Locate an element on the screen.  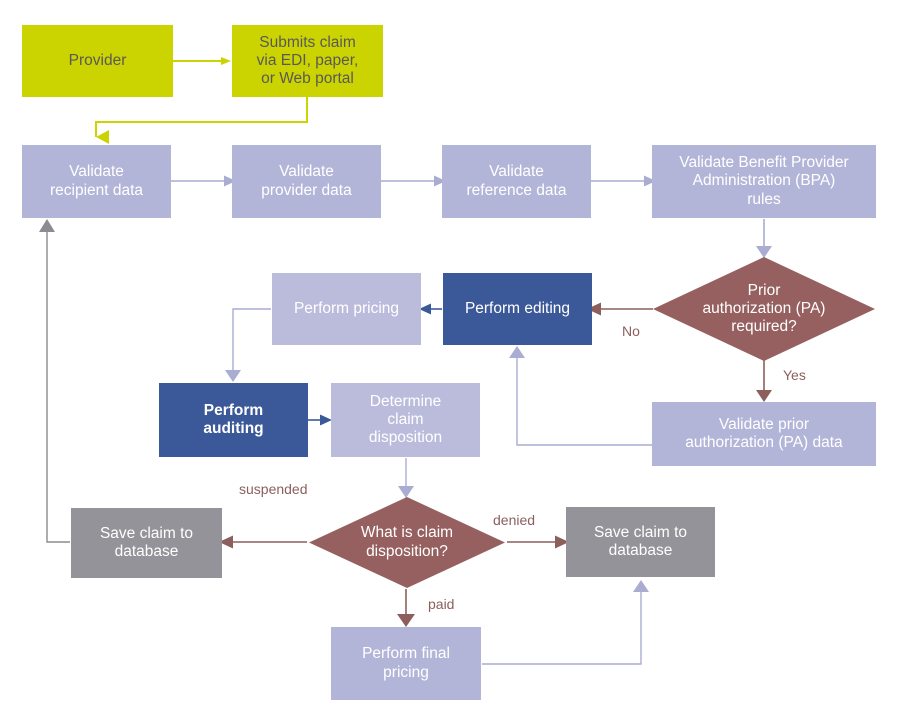
node-claim-disposition-decision-label: What is claim disposition? is located at coordinates (407, 542).